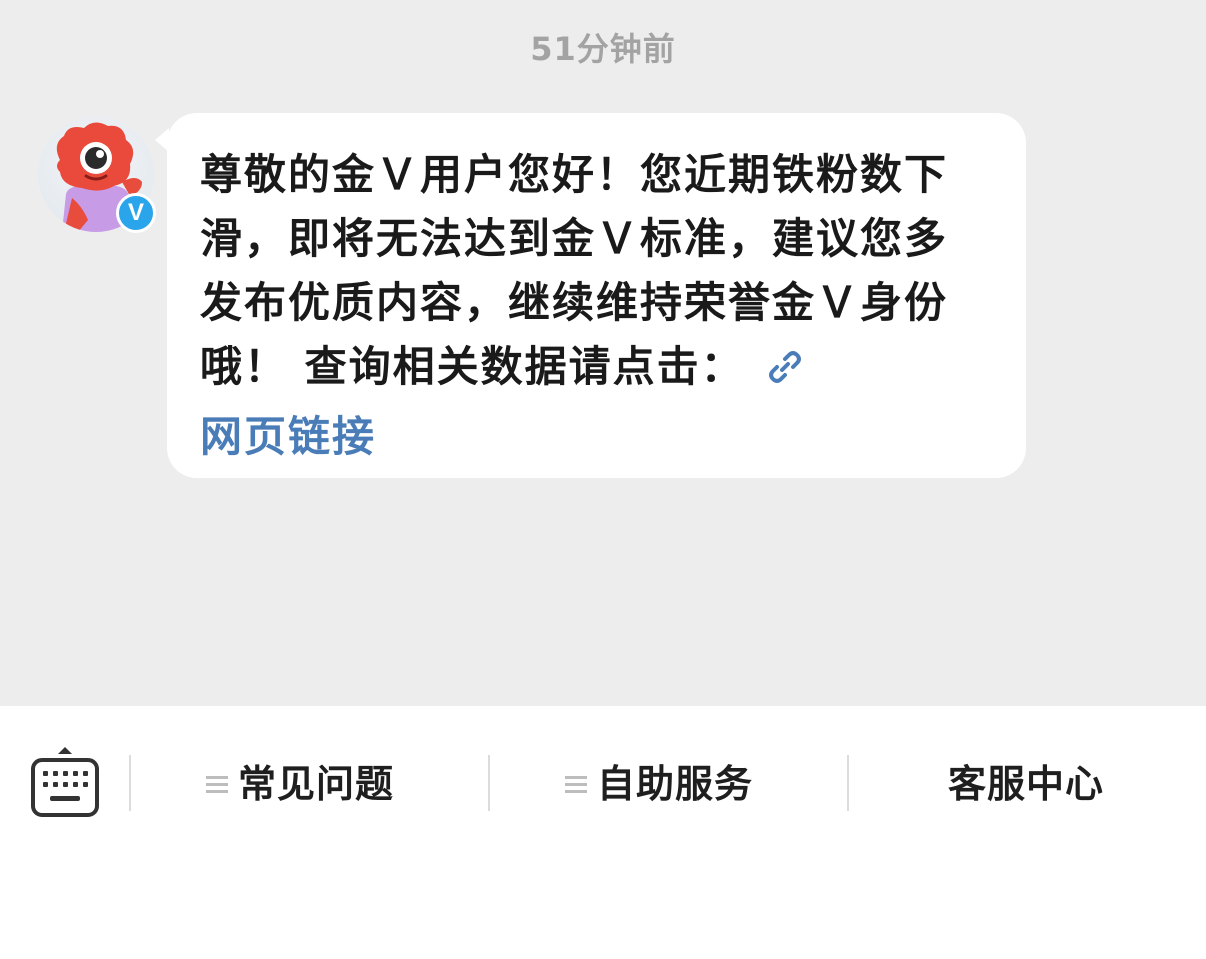 This screenshot has width=1206, height=959. I want to click on verified-v-badge-icon: V, so click(136, 213).